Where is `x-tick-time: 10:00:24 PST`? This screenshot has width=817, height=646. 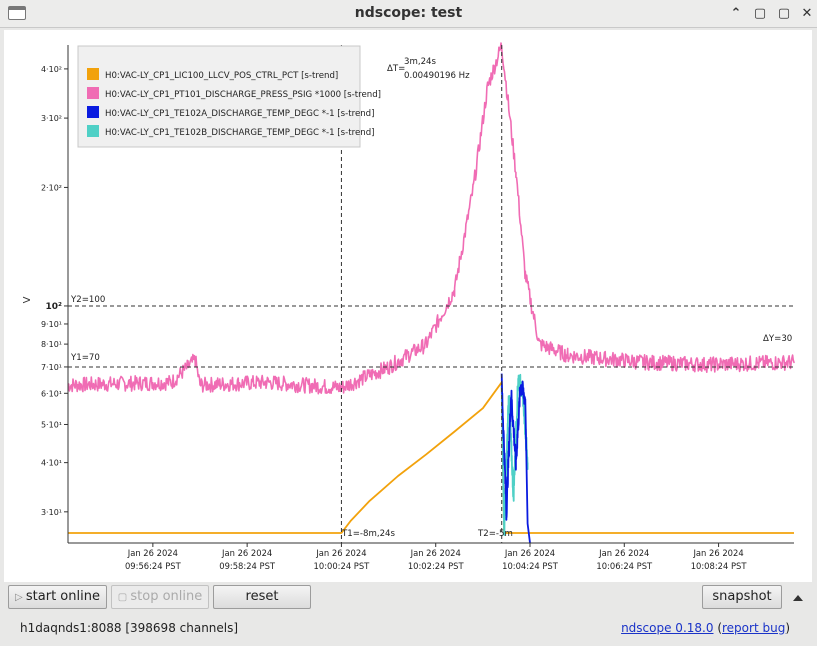
x-tick-time: 10:00:24 PST is located at coordinates (342, 566).